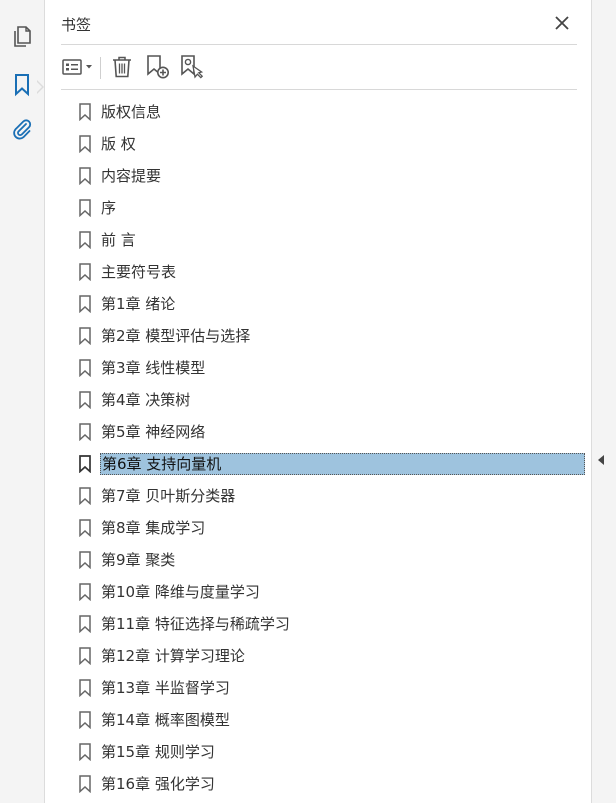  I want to click on bookmarks-button, so click(22, 85).